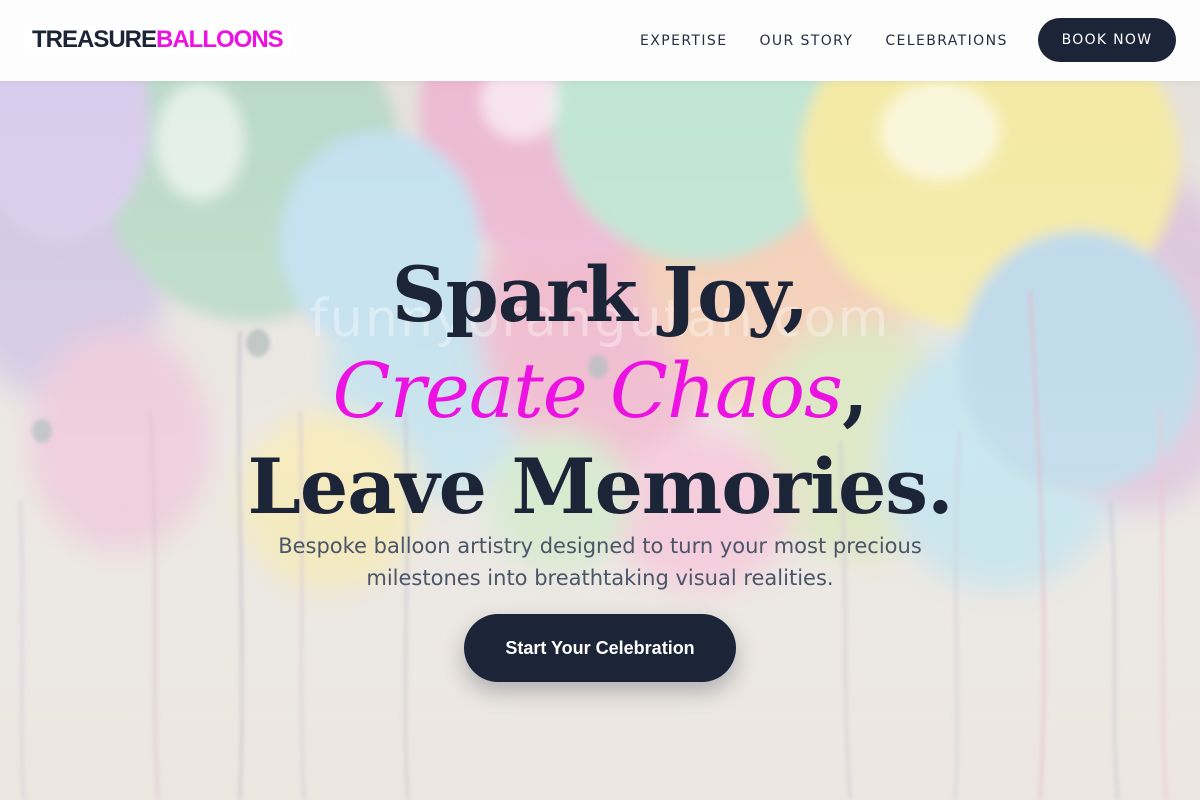  What do you see at coordinates (220, 39) in the screenshot?
I see `logo-text-balloons: BALLOONS` at bounding box center [220, 39].